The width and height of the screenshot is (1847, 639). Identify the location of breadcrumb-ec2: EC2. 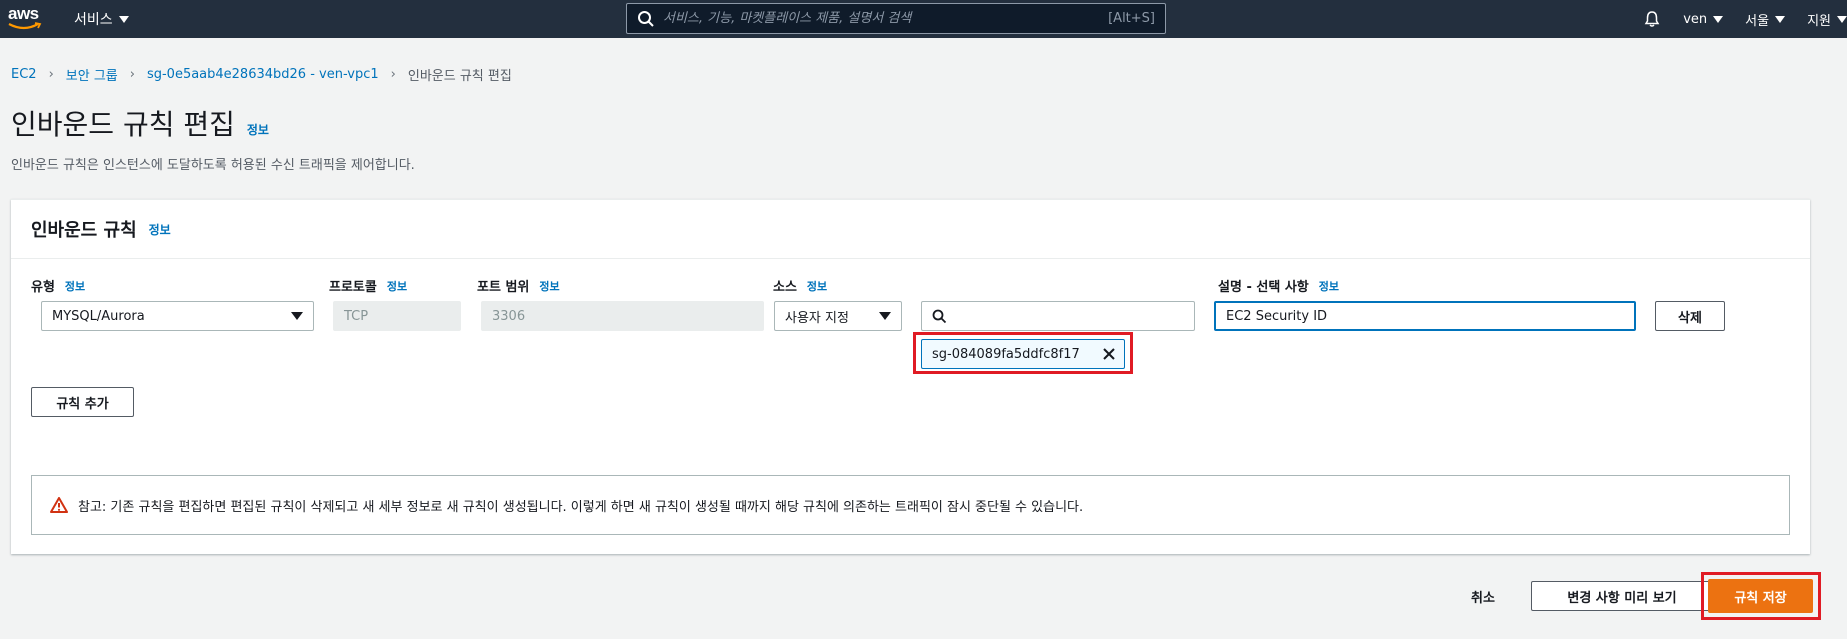
(24, 74).